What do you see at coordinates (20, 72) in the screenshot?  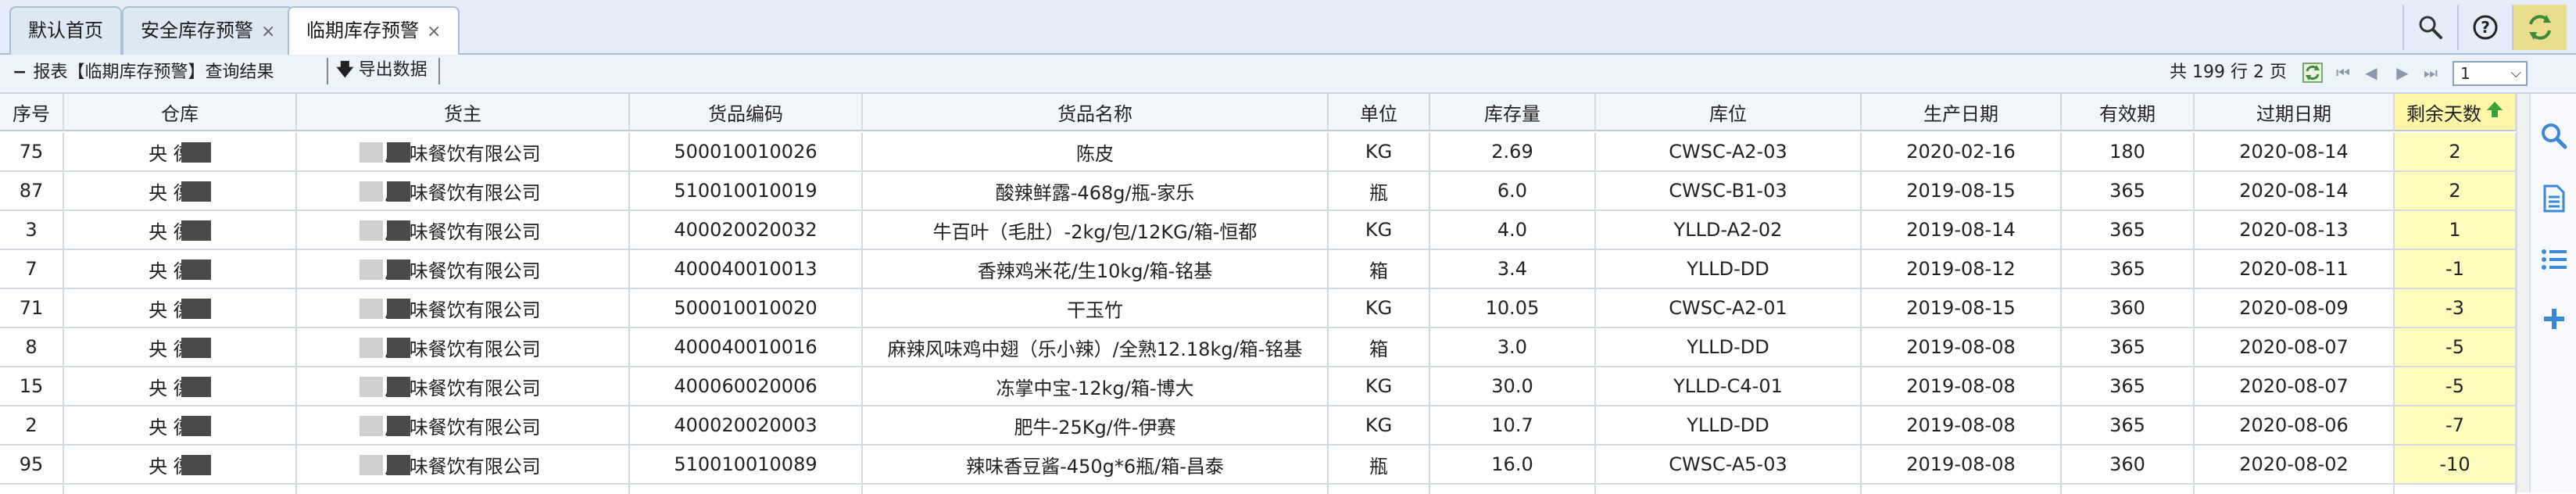 I see `collapse-icon: −` at bounding box center [20, 72].